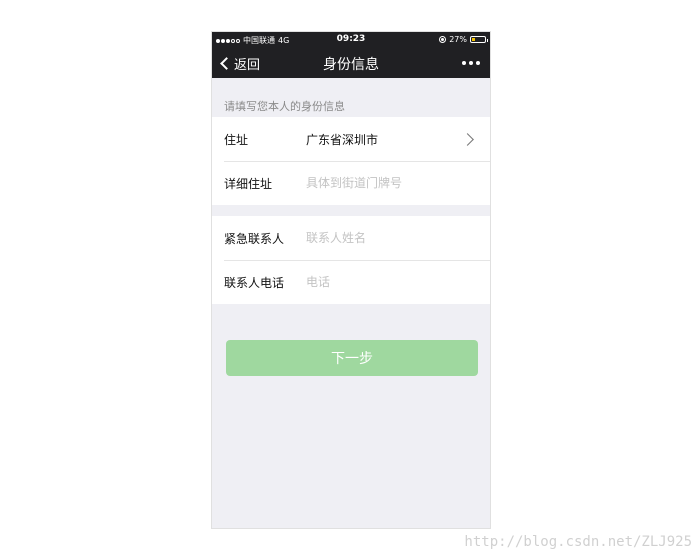  What do you see at coordinates (236, 139) in the screenshot?
I see `address-label: 住址` at bounding box center [236, 139].